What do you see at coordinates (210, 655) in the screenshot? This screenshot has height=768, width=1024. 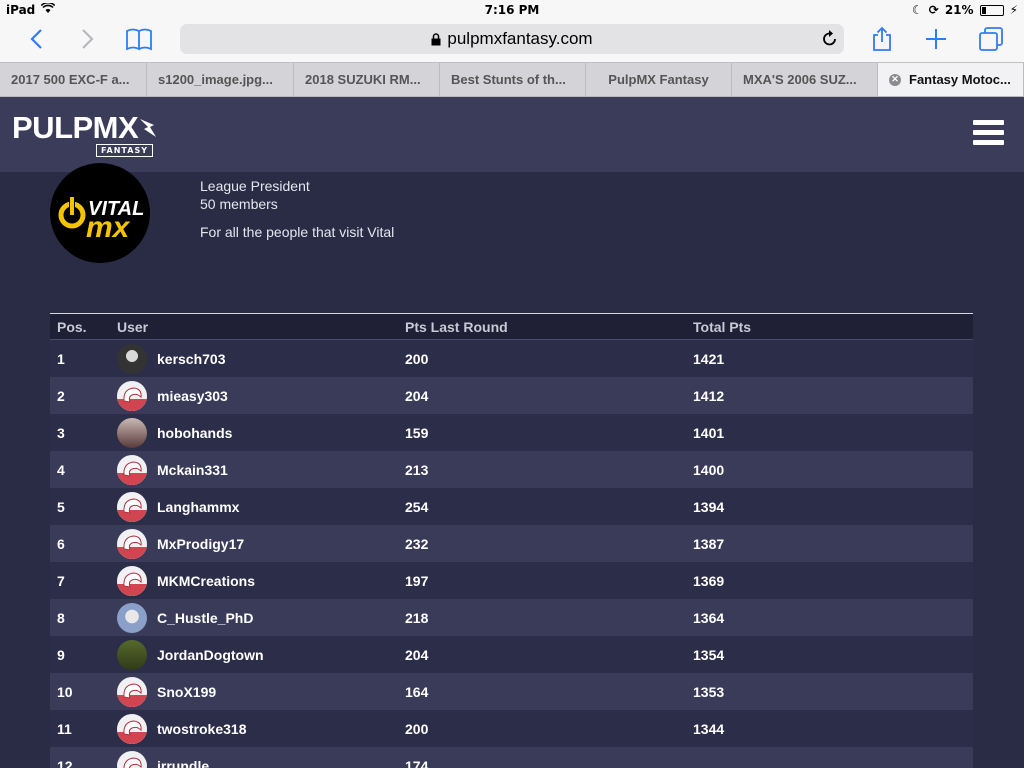 I see `username: JordanDogtown` at bounding box center [210, 655].